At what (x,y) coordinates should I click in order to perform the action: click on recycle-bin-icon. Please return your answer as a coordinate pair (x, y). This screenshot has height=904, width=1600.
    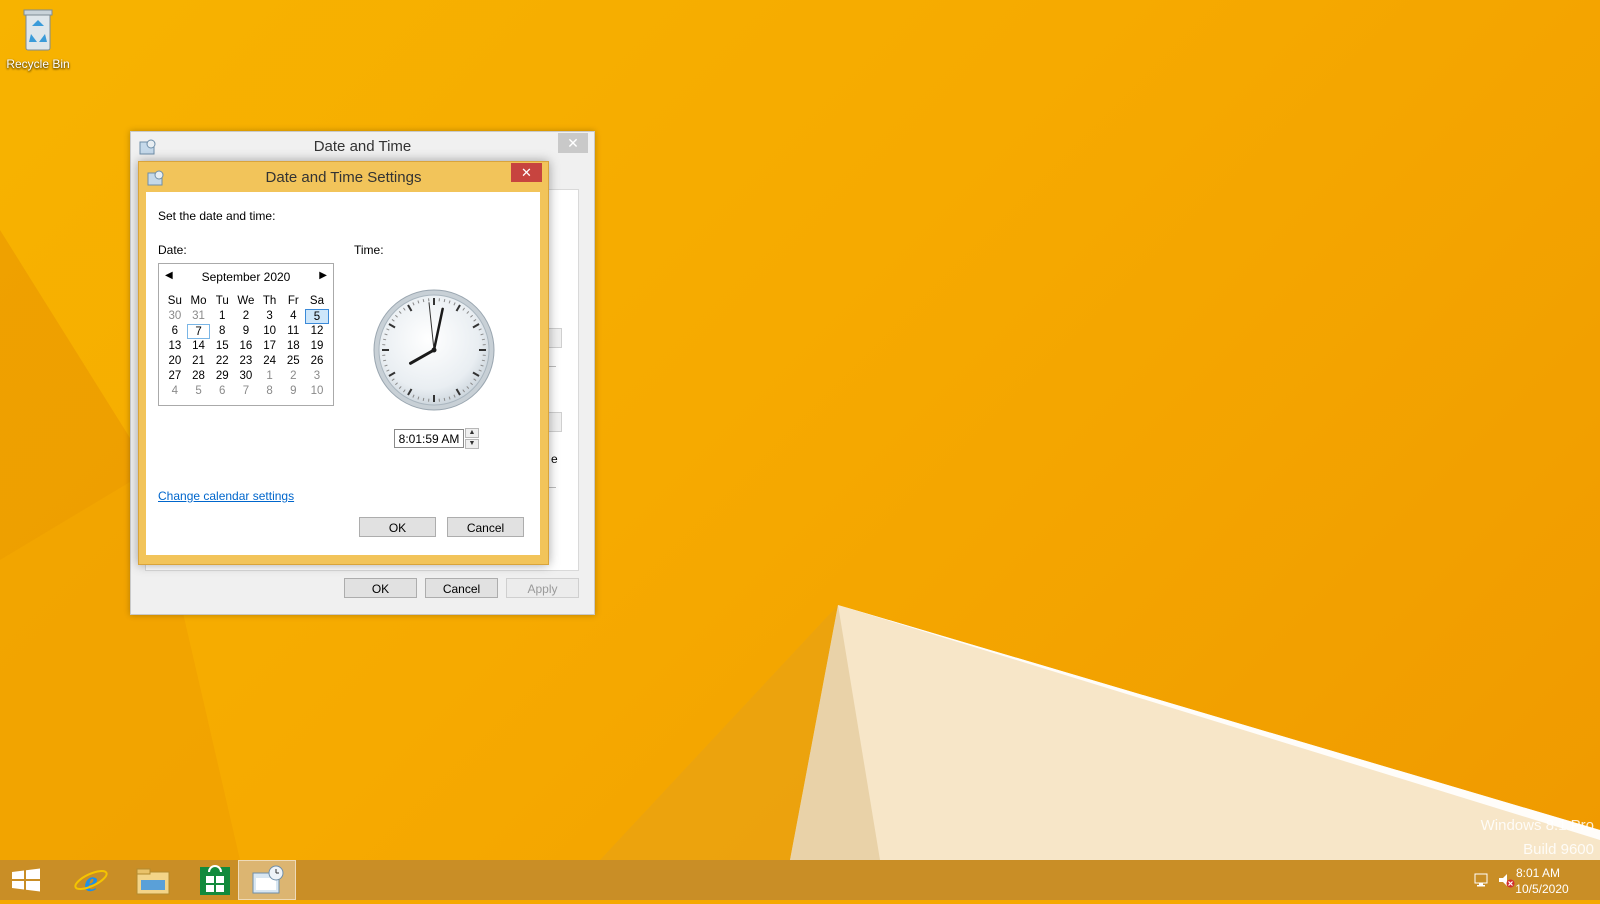
    Looking at the image, I should click on (38, 29).